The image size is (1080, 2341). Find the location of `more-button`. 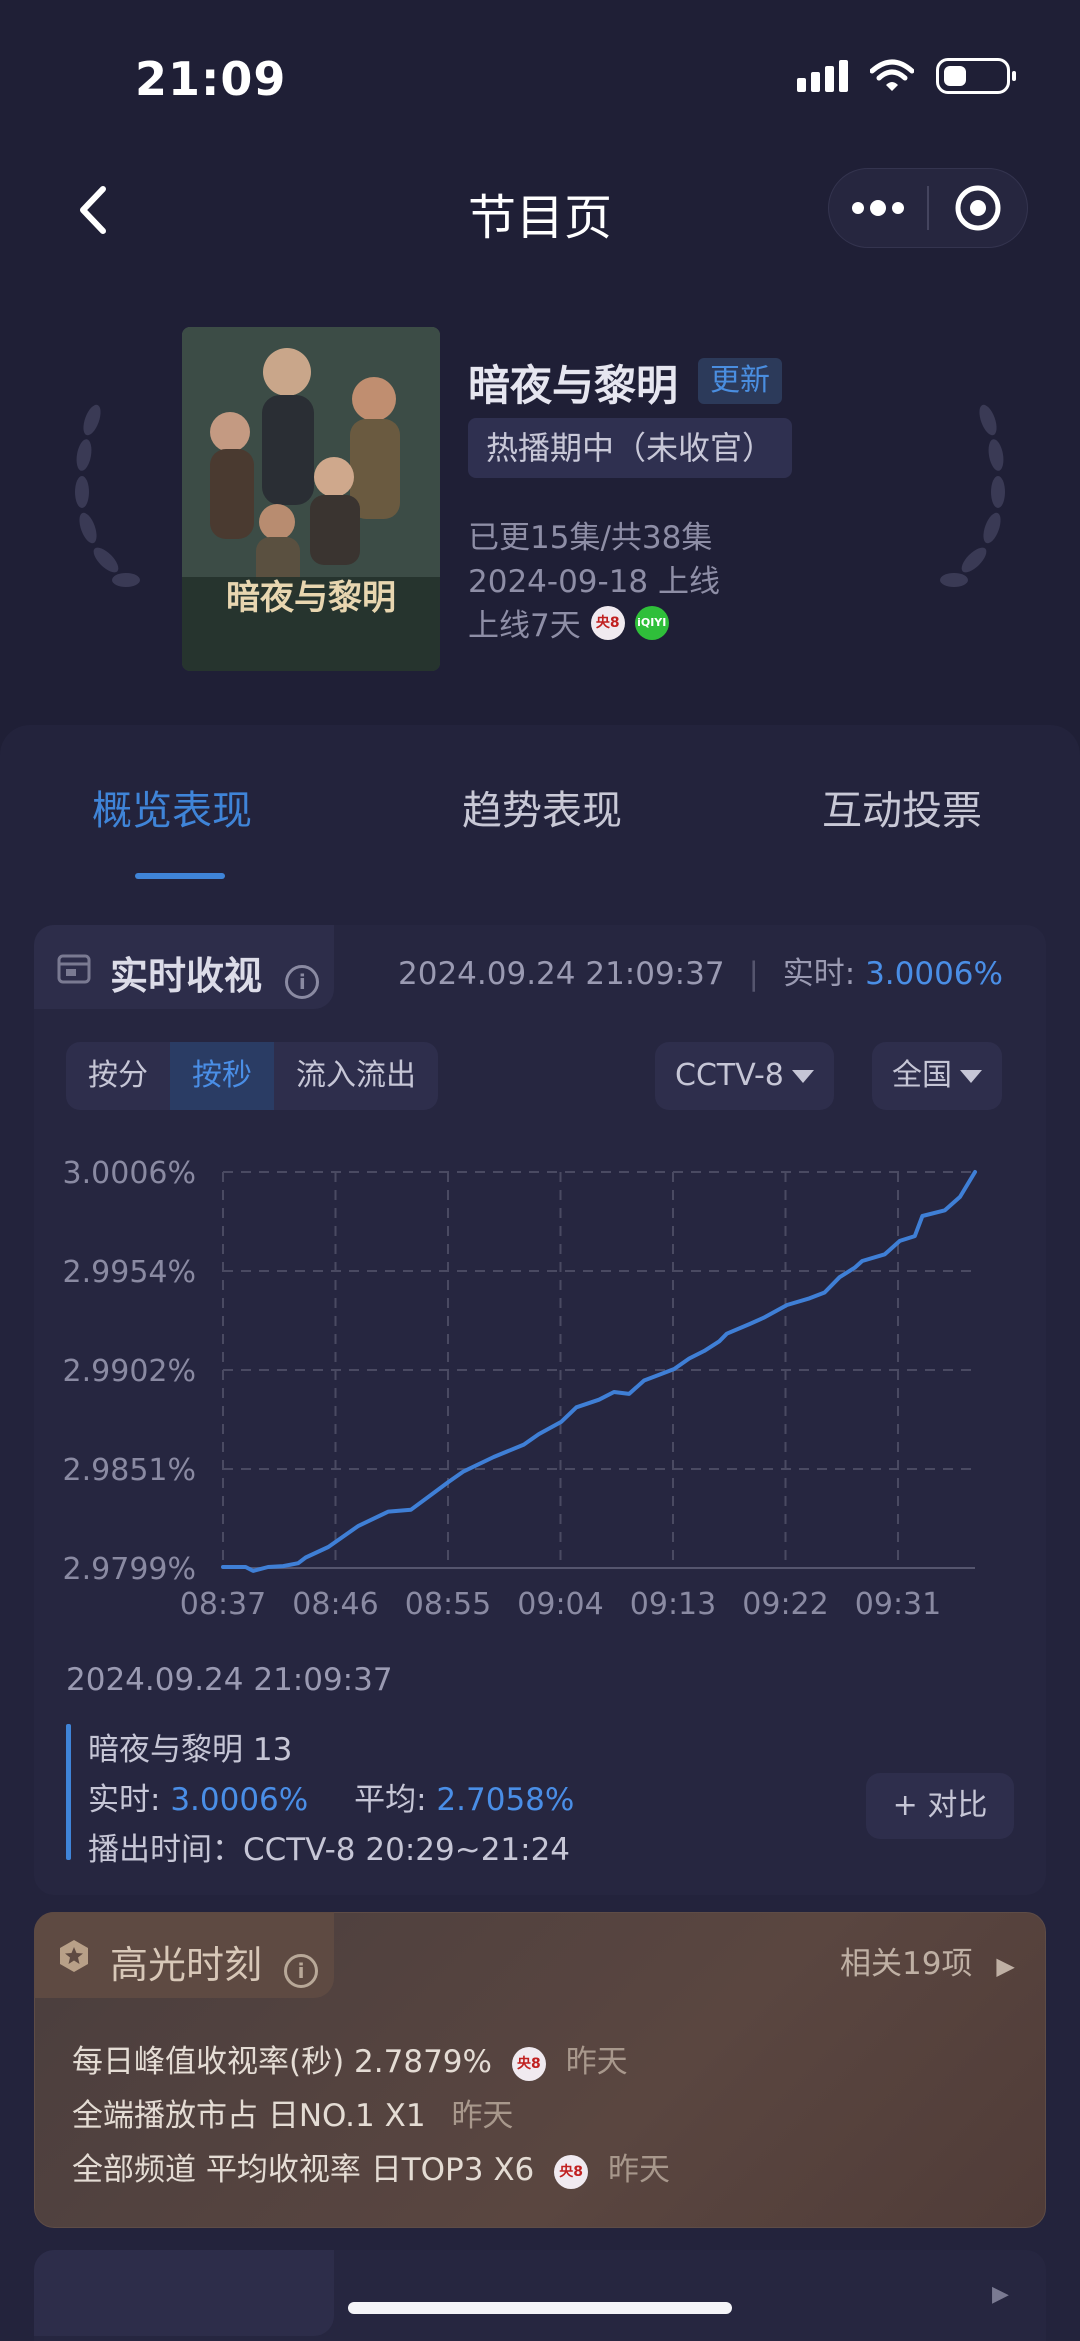

more-button is located at coordinates (878, 208).